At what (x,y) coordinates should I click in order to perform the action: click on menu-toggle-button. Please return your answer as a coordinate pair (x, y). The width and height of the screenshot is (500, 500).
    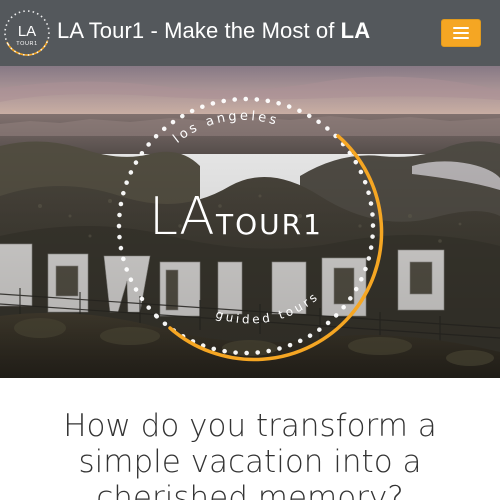
    Looking at the image, I should click on (461, 33).